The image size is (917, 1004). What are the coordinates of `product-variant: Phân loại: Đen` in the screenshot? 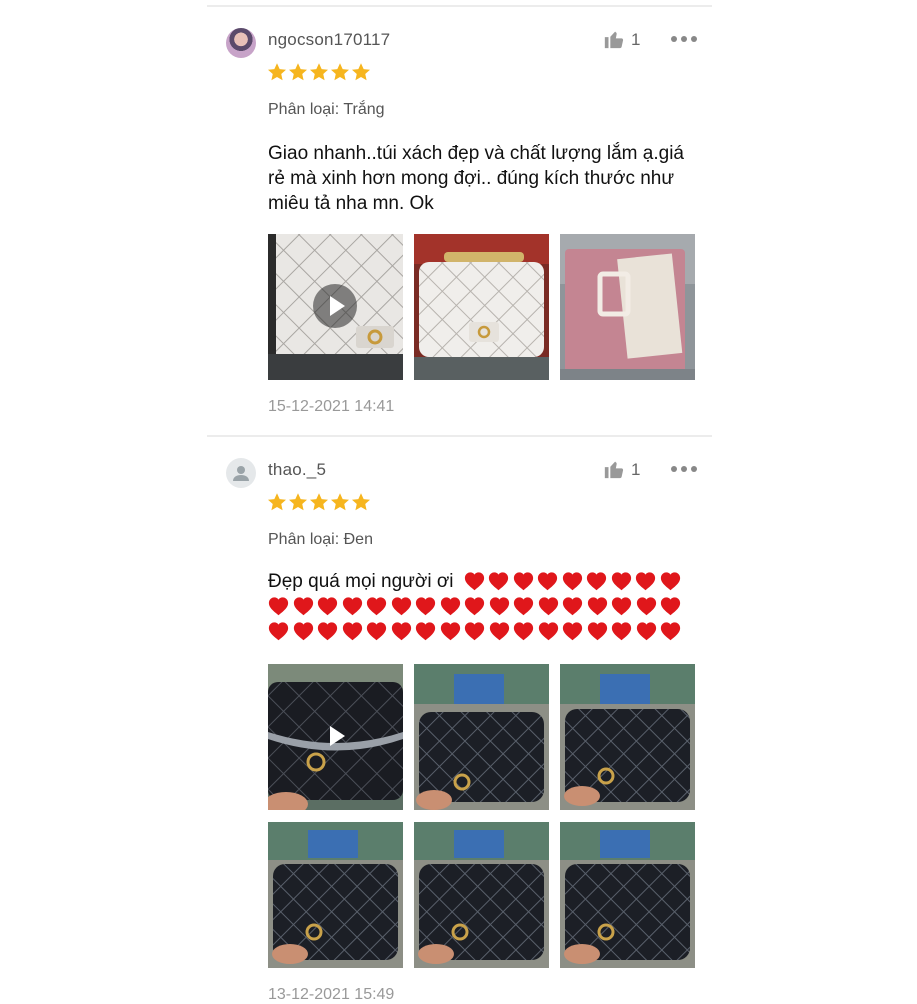 It's located at (320, 539).